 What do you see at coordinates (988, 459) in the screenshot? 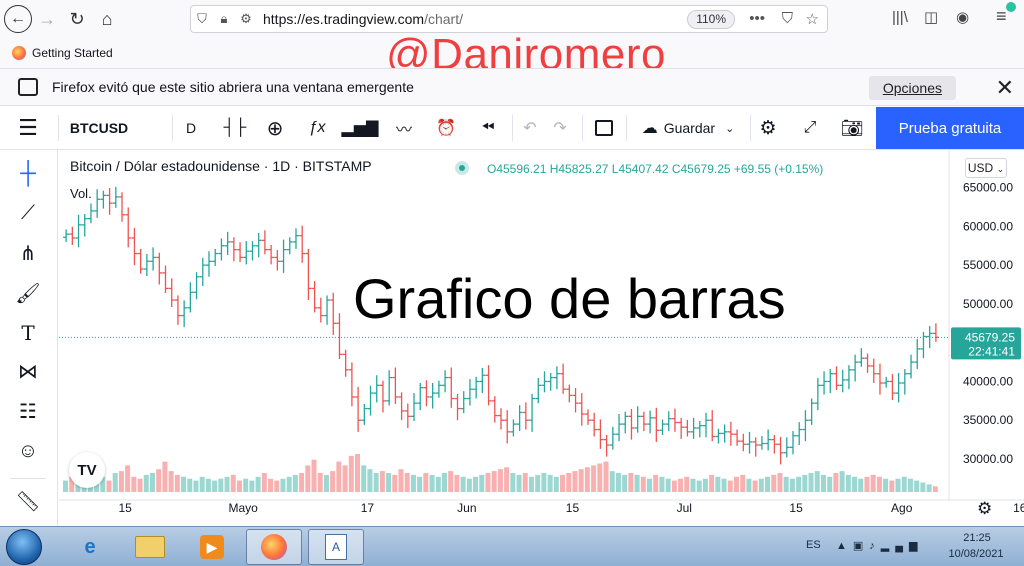
I see `price-tick-label: 30000.00` at bounding box center [988, 459].